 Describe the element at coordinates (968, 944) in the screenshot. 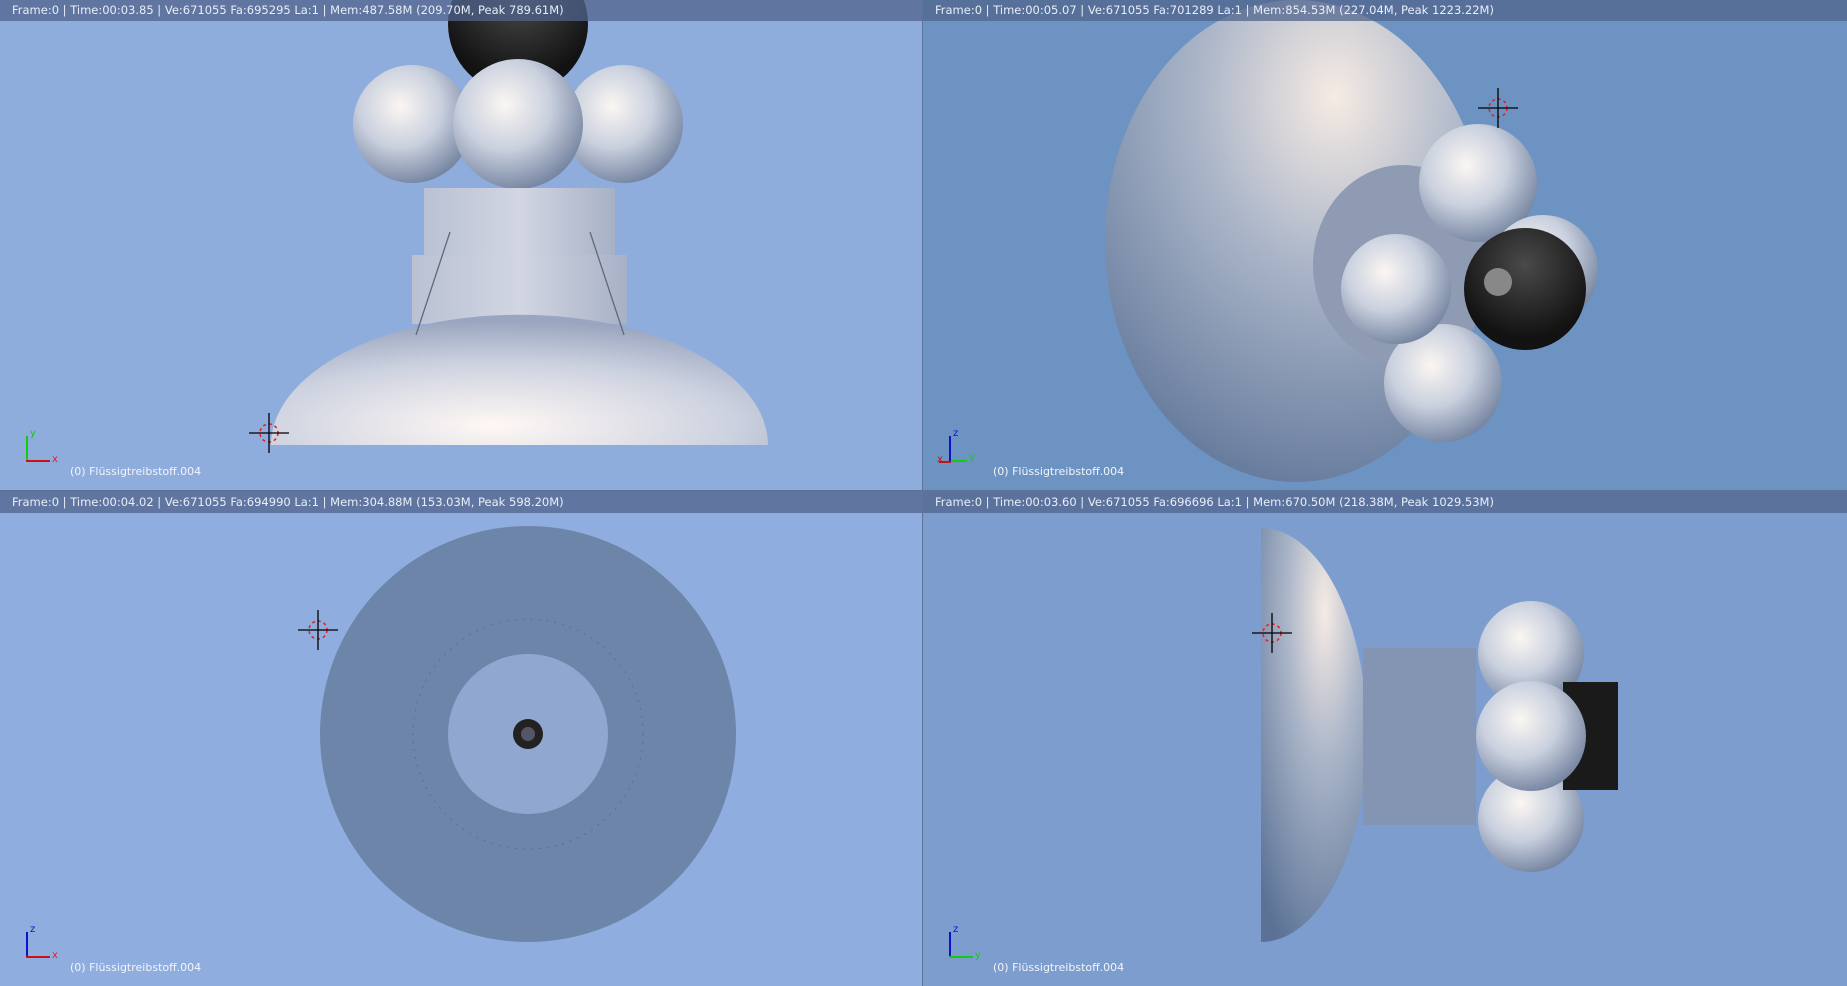

I see `axis-gizmo-icon: z y` at that location.